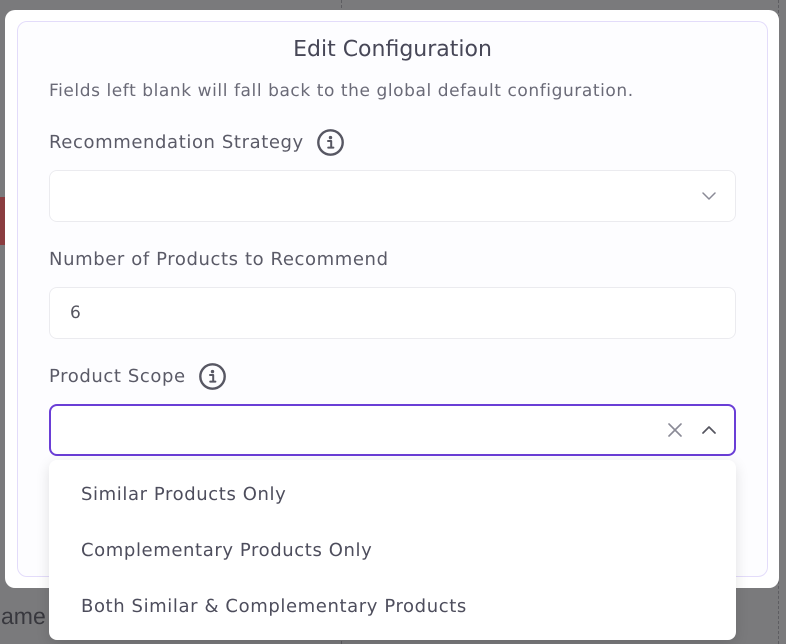 The image size is (786, 644). What do you see at coordinates (392, 313) in the screenshot?
I see `number-input: 6` at bounding box center [392, 313].